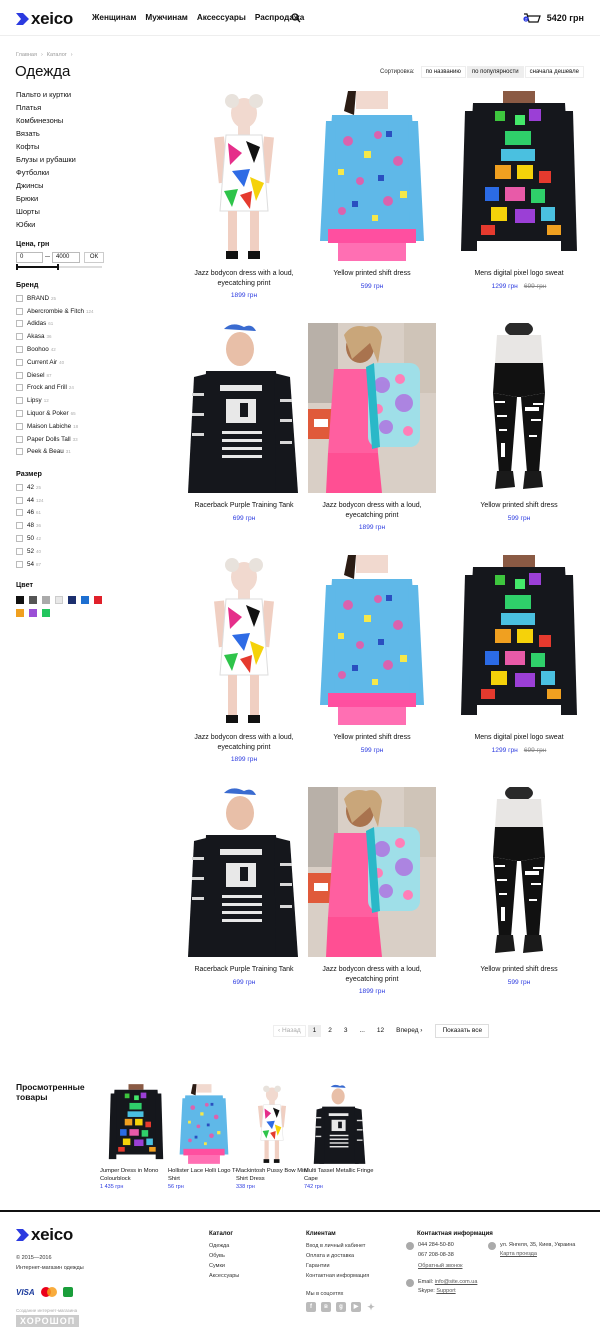  What do you see at coordinates (46, 224) in the screenshot?
I see `category-link: Юбки` at bounding box center [46, 224].